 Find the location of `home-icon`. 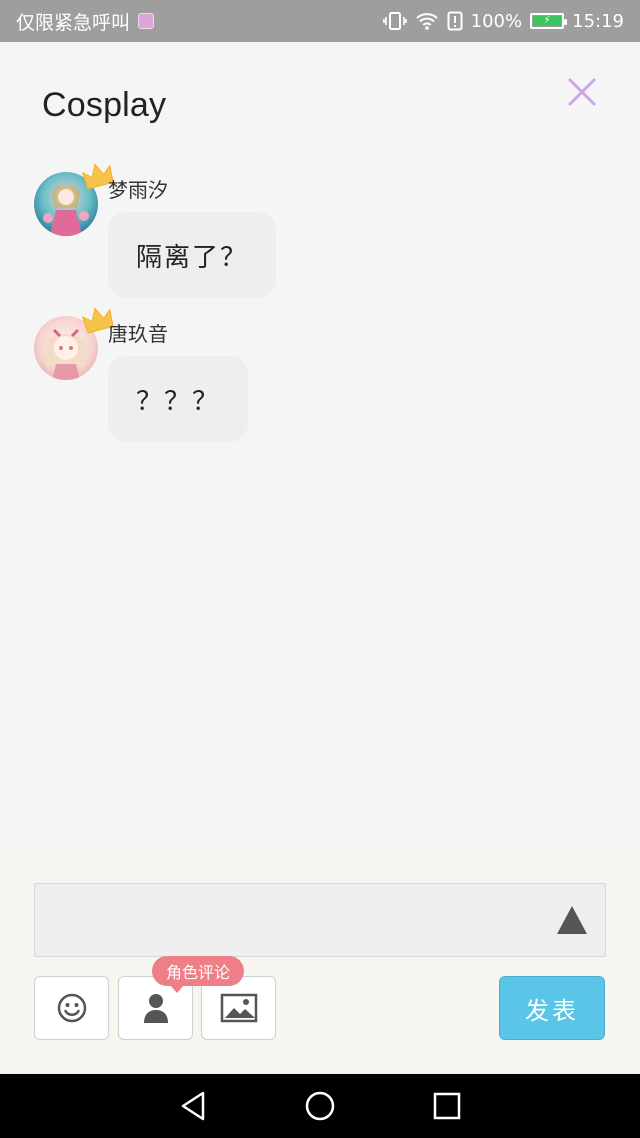

home-icon is located at coordinates (320, 1106).